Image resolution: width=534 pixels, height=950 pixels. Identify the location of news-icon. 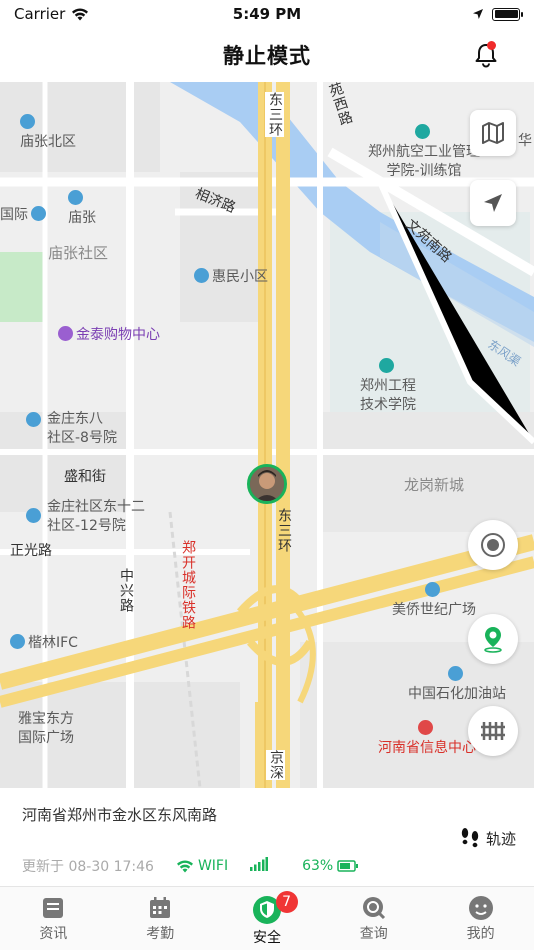
(53, 908).